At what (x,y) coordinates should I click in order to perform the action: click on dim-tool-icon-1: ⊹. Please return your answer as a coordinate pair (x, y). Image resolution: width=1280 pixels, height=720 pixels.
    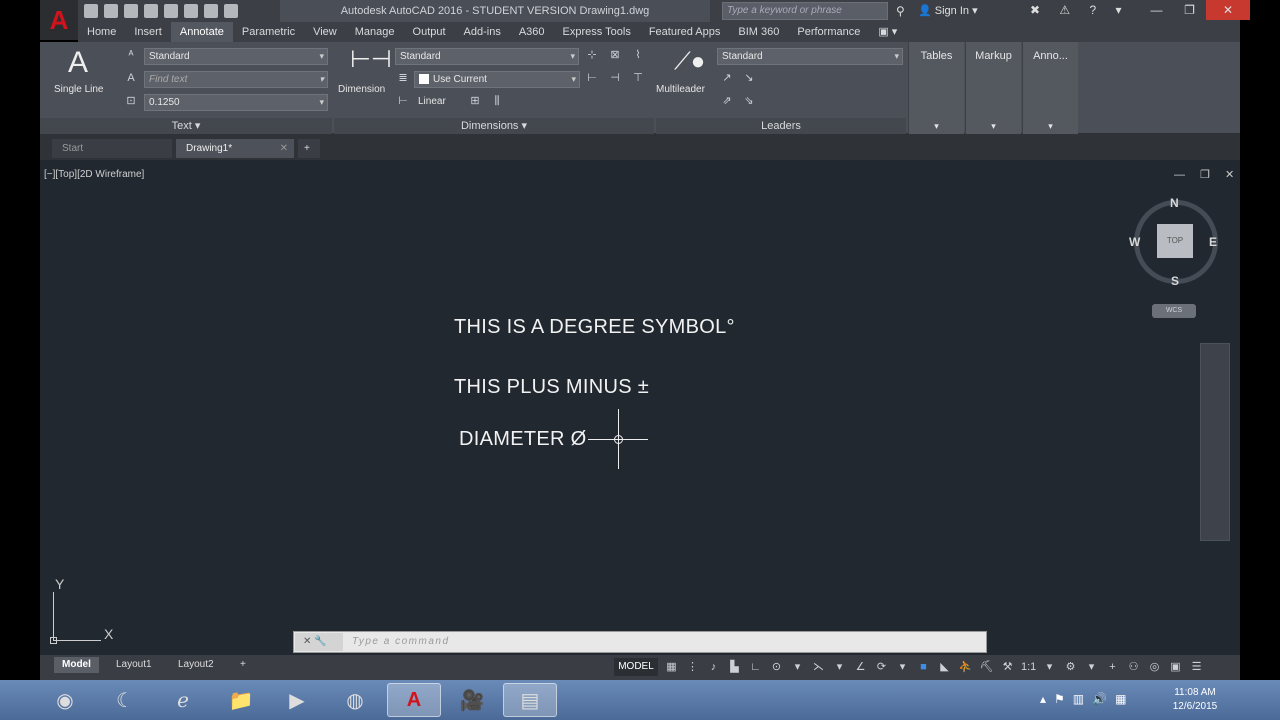
    Looking at the image, I should click on (592, 55).